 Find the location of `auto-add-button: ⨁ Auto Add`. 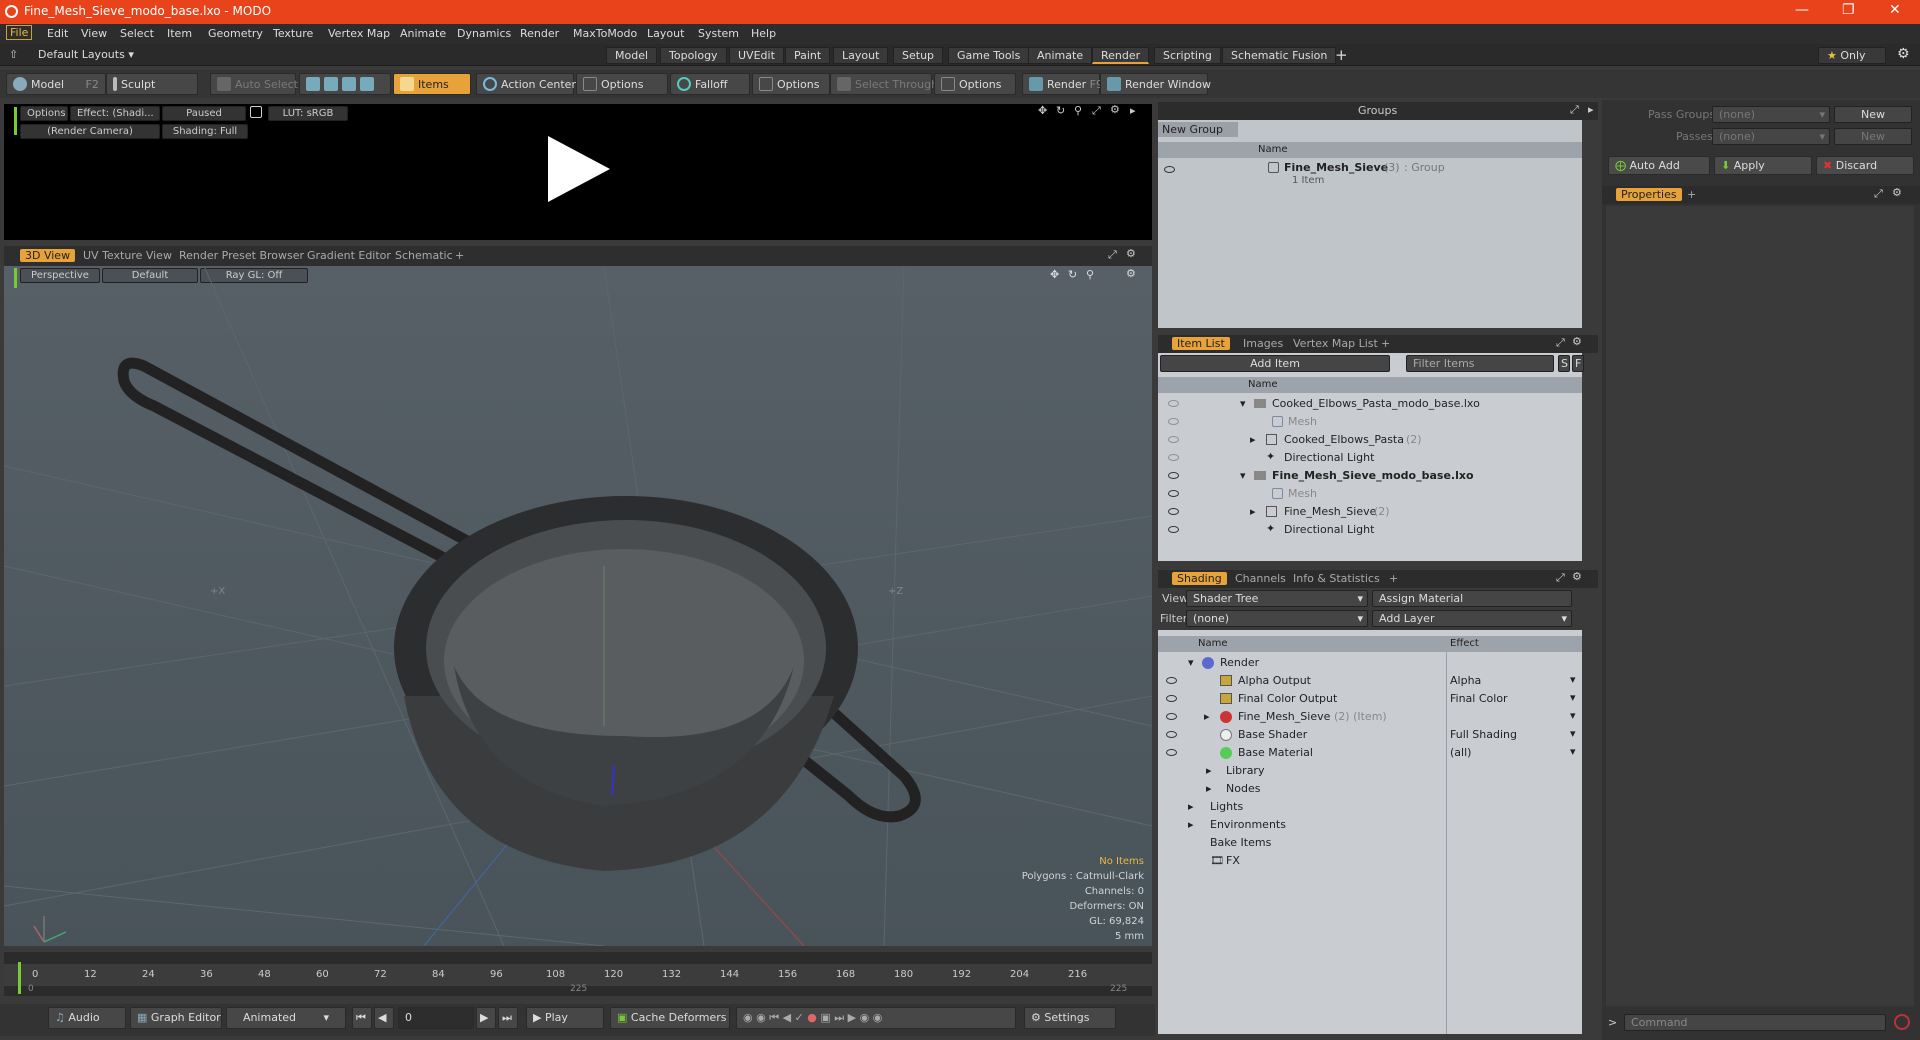

auto-add-button: ⨁ Auto Add is located at coordinates (1659, 165).